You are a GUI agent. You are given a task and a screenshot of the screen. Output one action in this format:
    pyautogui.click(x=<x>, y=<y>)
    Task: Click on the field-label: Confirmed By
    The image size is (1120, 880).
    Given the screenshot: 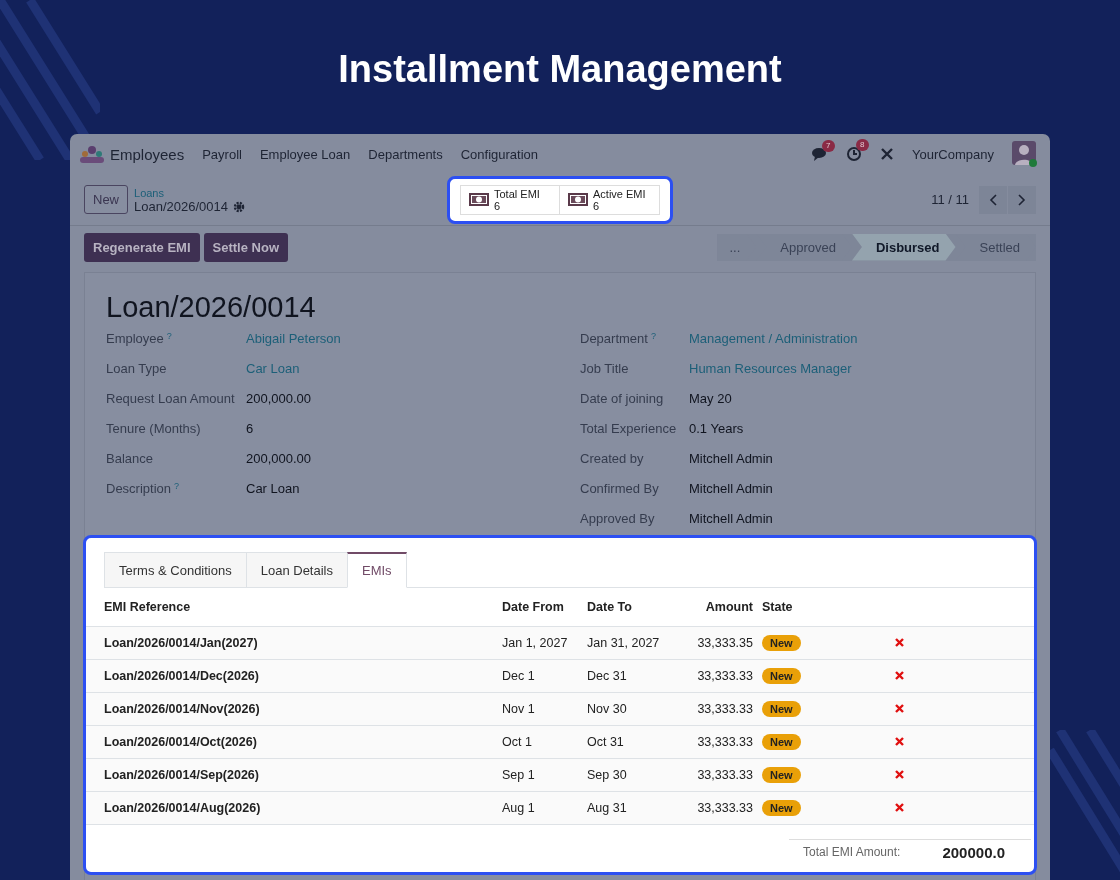 What is the action you would take?
    pyautogui.click(x=619, y=488)
    